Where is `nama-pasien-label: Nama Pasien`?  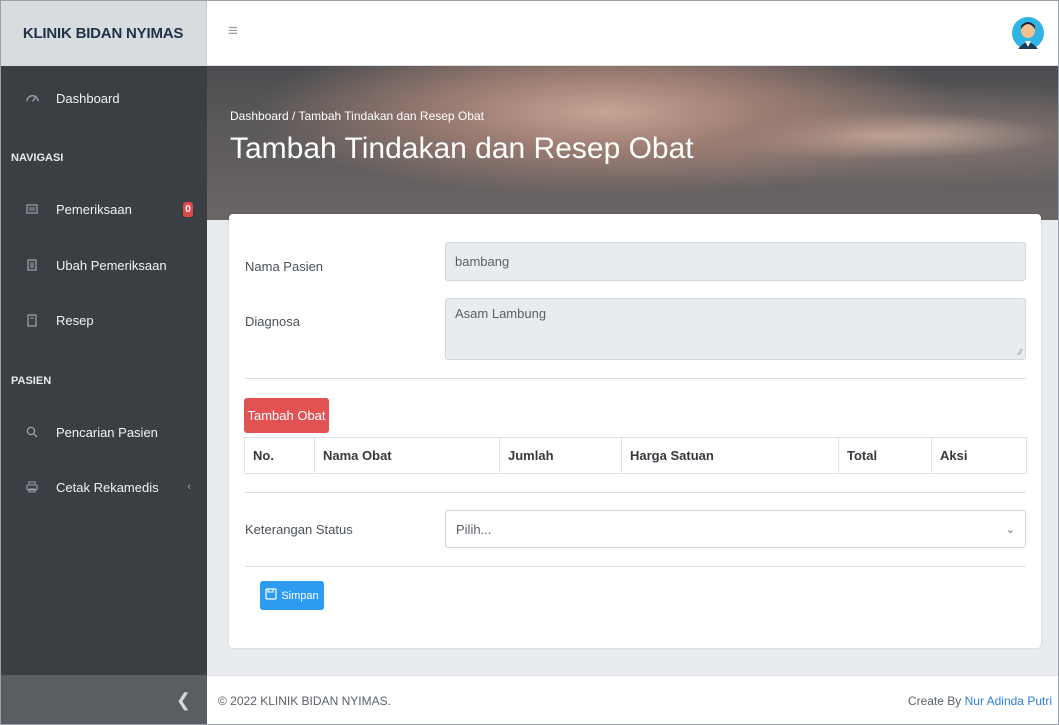
nama-pasien-label: Nama Pasien is located at coordinates (284, 266).